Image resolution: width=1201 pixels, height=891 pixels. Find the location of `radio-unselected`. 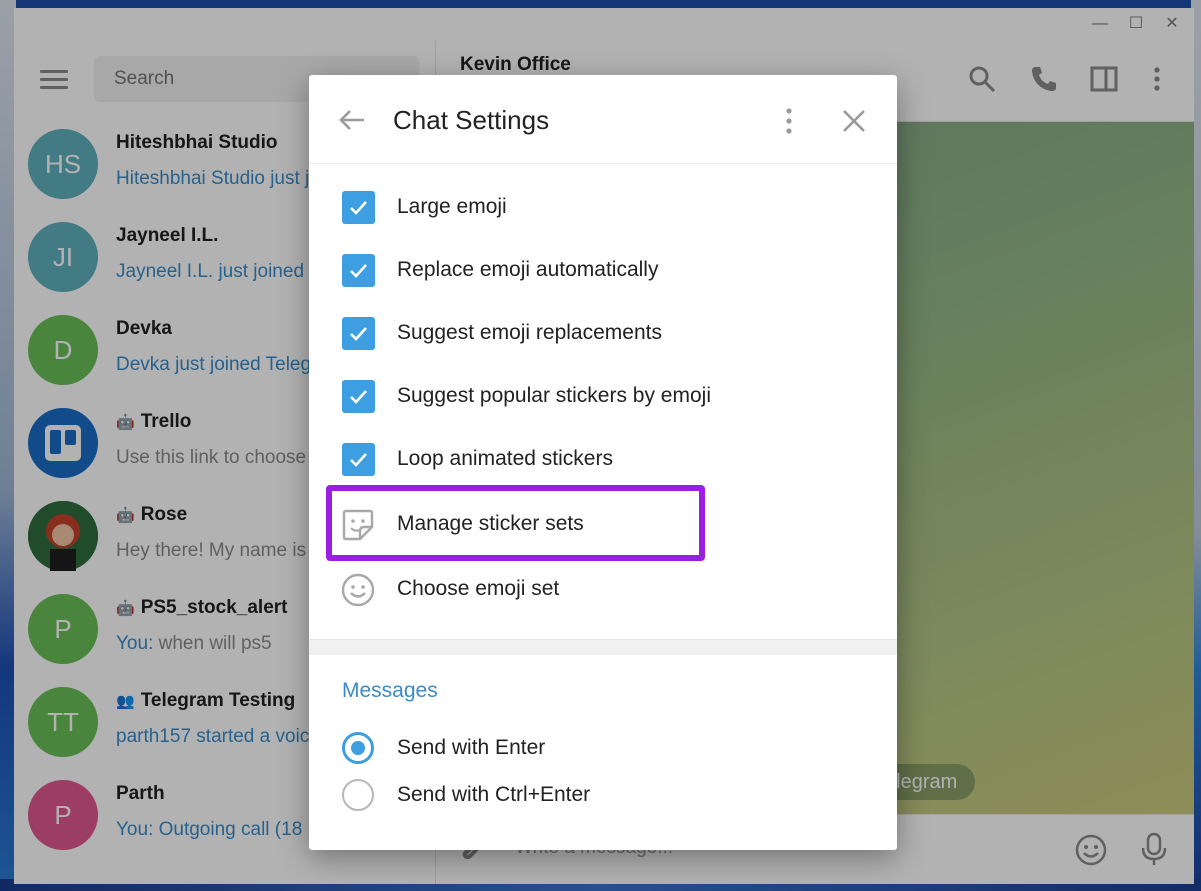

radio-unselected is located at coordinates (358, 795).